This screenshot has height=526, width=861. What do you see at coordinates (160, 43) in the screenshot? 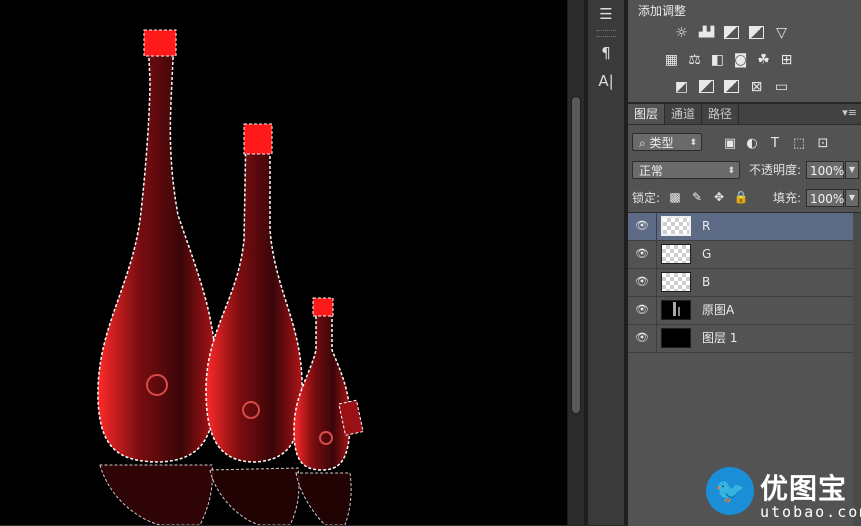
I see `large-bottle-cap` at bounding box center [160, 43].